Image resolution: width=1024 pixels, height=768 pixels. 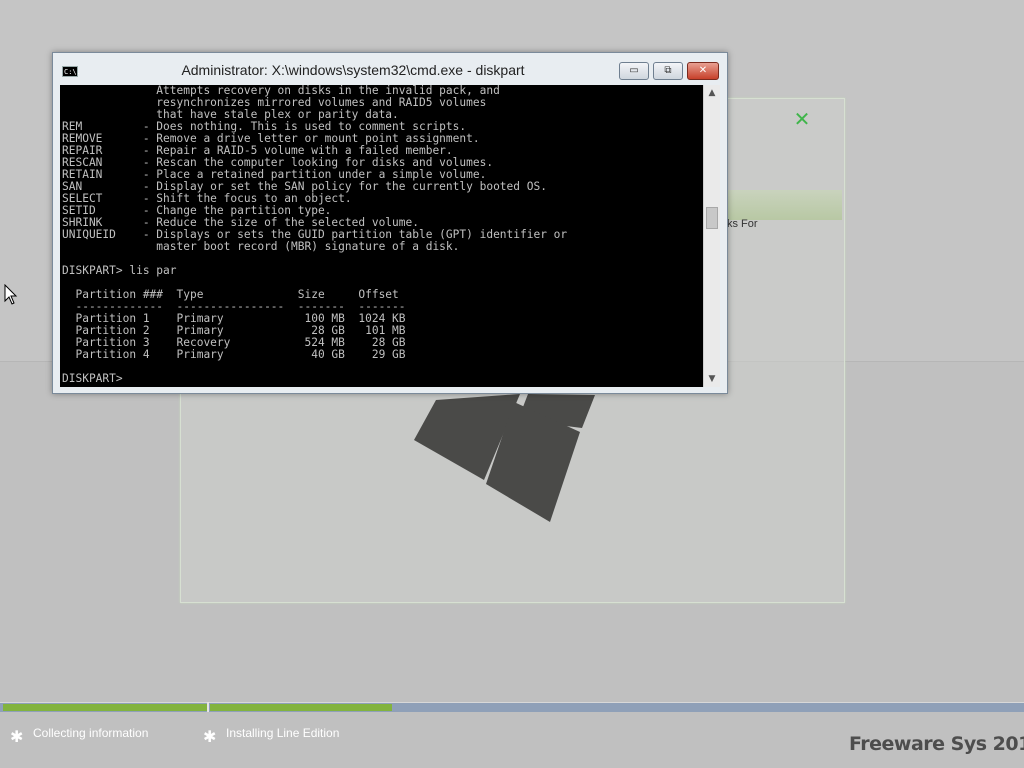 What do you see at coordinates (283, 733) in the screenshot?
I see `step-label: Installing Line Edition` at bounding box center [283, 733].